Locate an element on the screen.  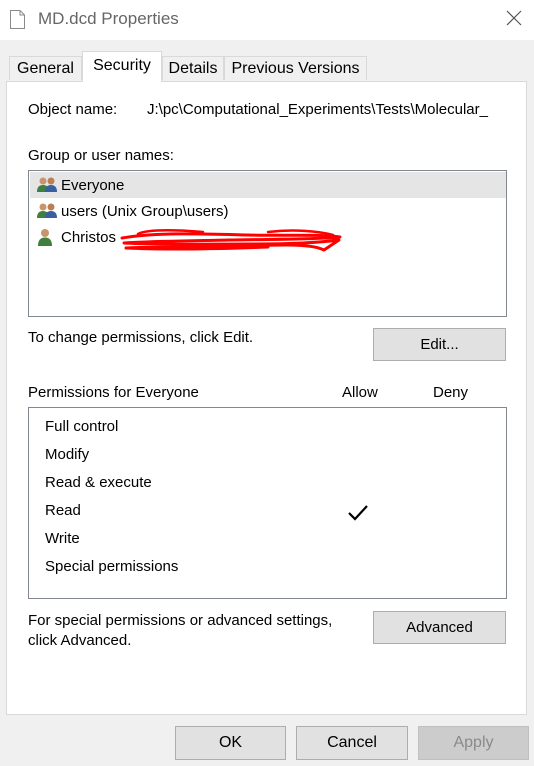
advanced-button: Advanced is located at coordinates (439, 627).